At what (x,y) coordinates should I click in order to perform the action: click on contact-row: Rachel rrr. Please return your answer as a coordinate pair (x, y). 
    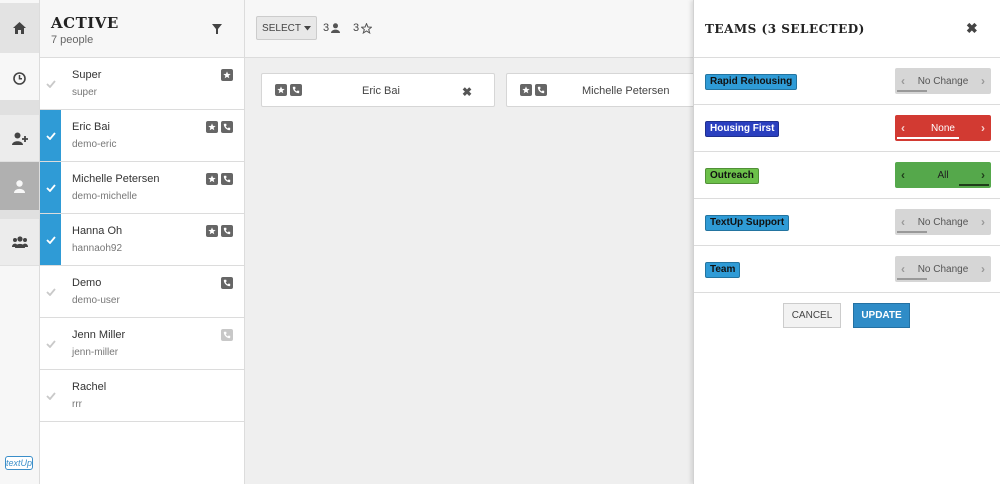
    Looking at the image, I should click on (142, 396).